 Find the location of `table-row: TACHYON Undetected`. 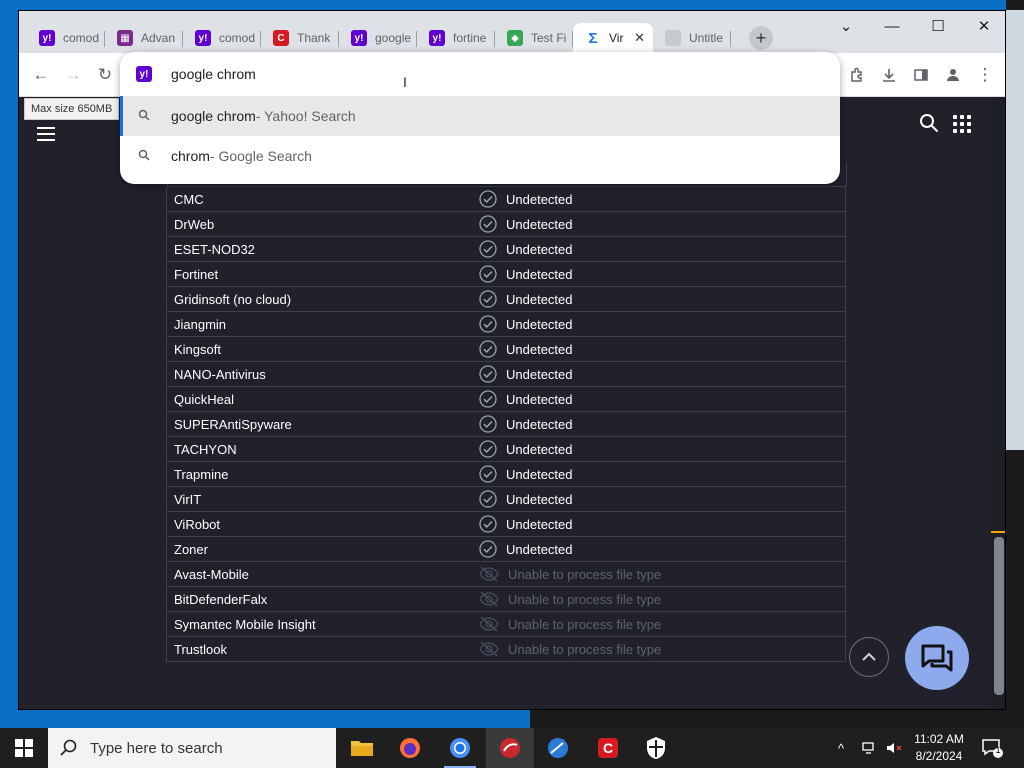

table-row: TACHYON Undetected is located at coordinates (506, 448).